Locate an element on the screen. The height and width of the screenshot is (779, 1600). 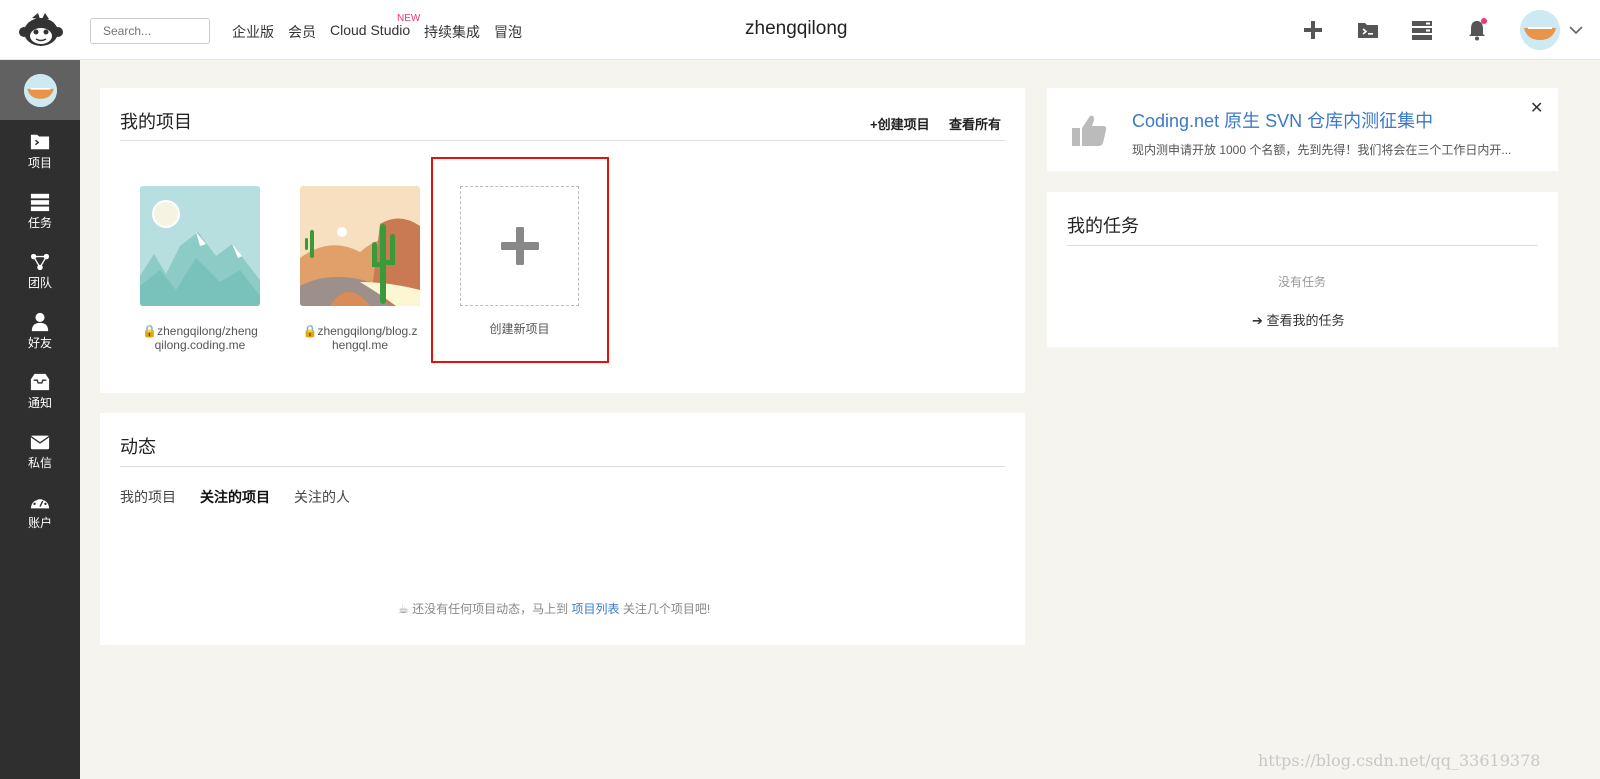
nav-ci-link: 持续集成 is located at coordinates (452, 32).